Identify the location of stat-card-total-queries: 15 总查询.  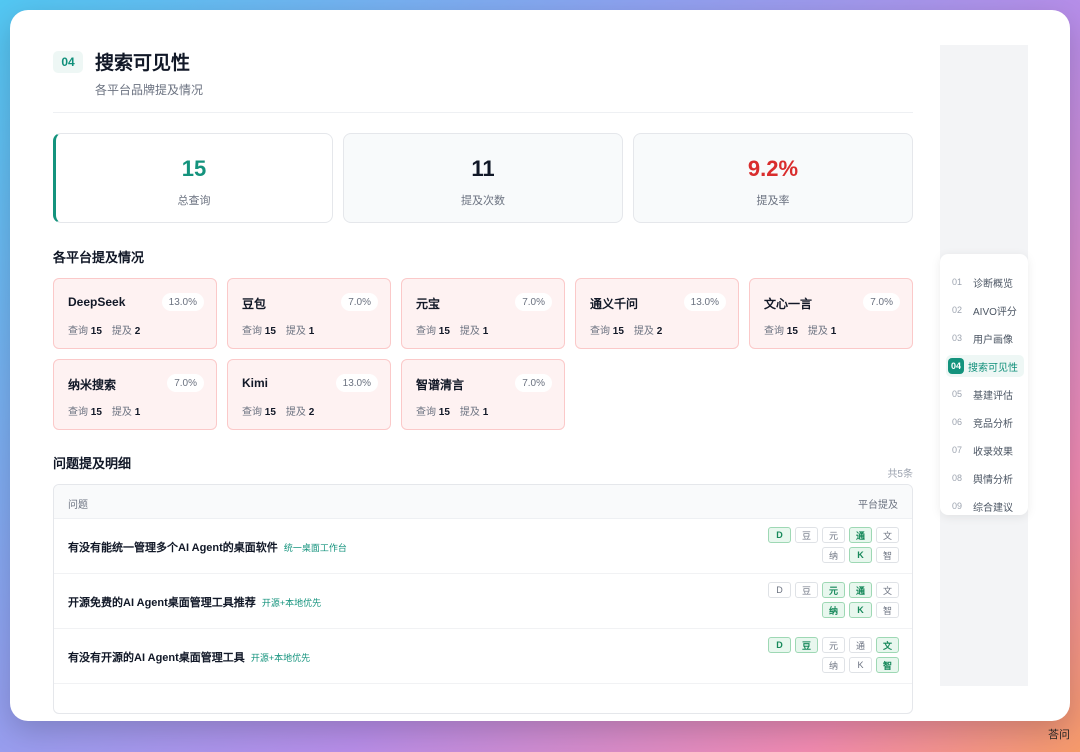
(193, 178).